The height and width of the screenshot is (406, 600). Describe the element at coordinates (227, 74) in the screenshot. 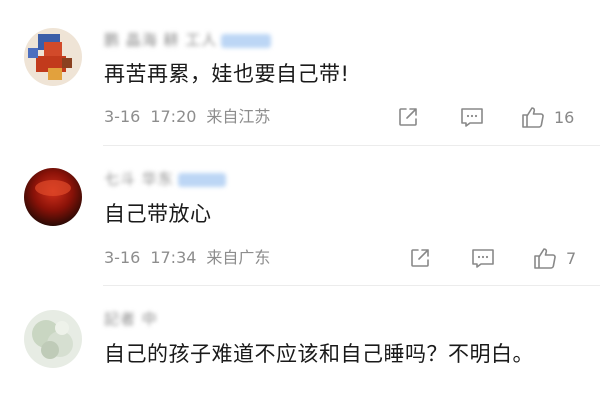

I see `comment-text: 再苦再累，娃也要自己带!` at that location.